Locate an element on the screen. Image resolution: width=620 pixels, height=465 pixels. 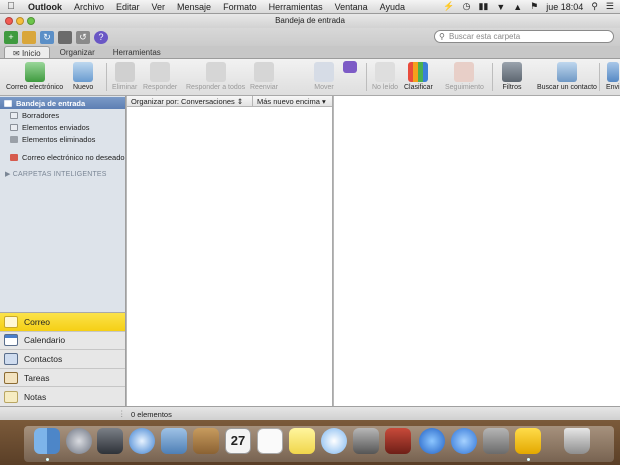
folder-deleted: Elementos eliminados is located at coordinates (62, 139).